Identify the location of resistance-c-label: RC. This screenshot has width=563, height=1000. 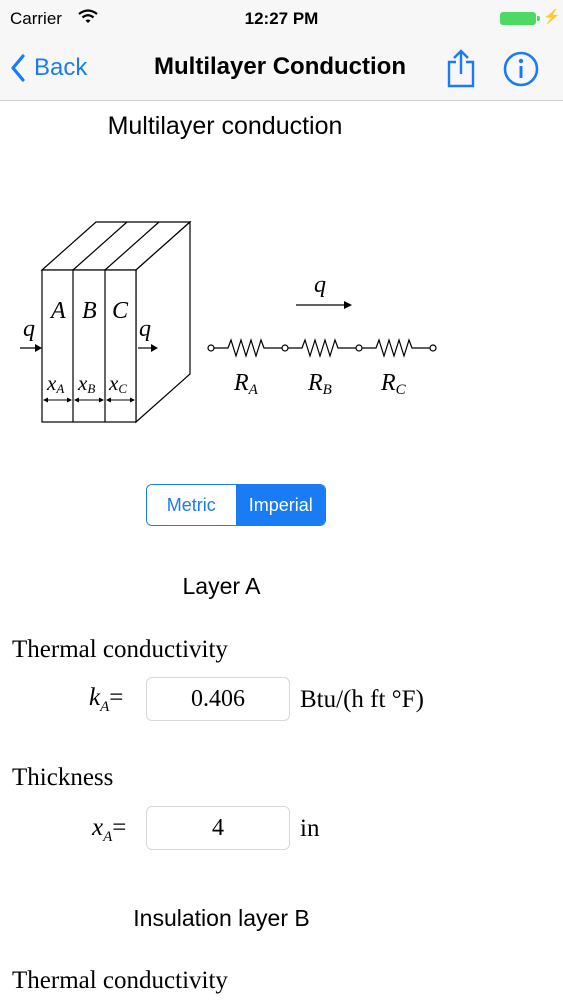
(393, 384).